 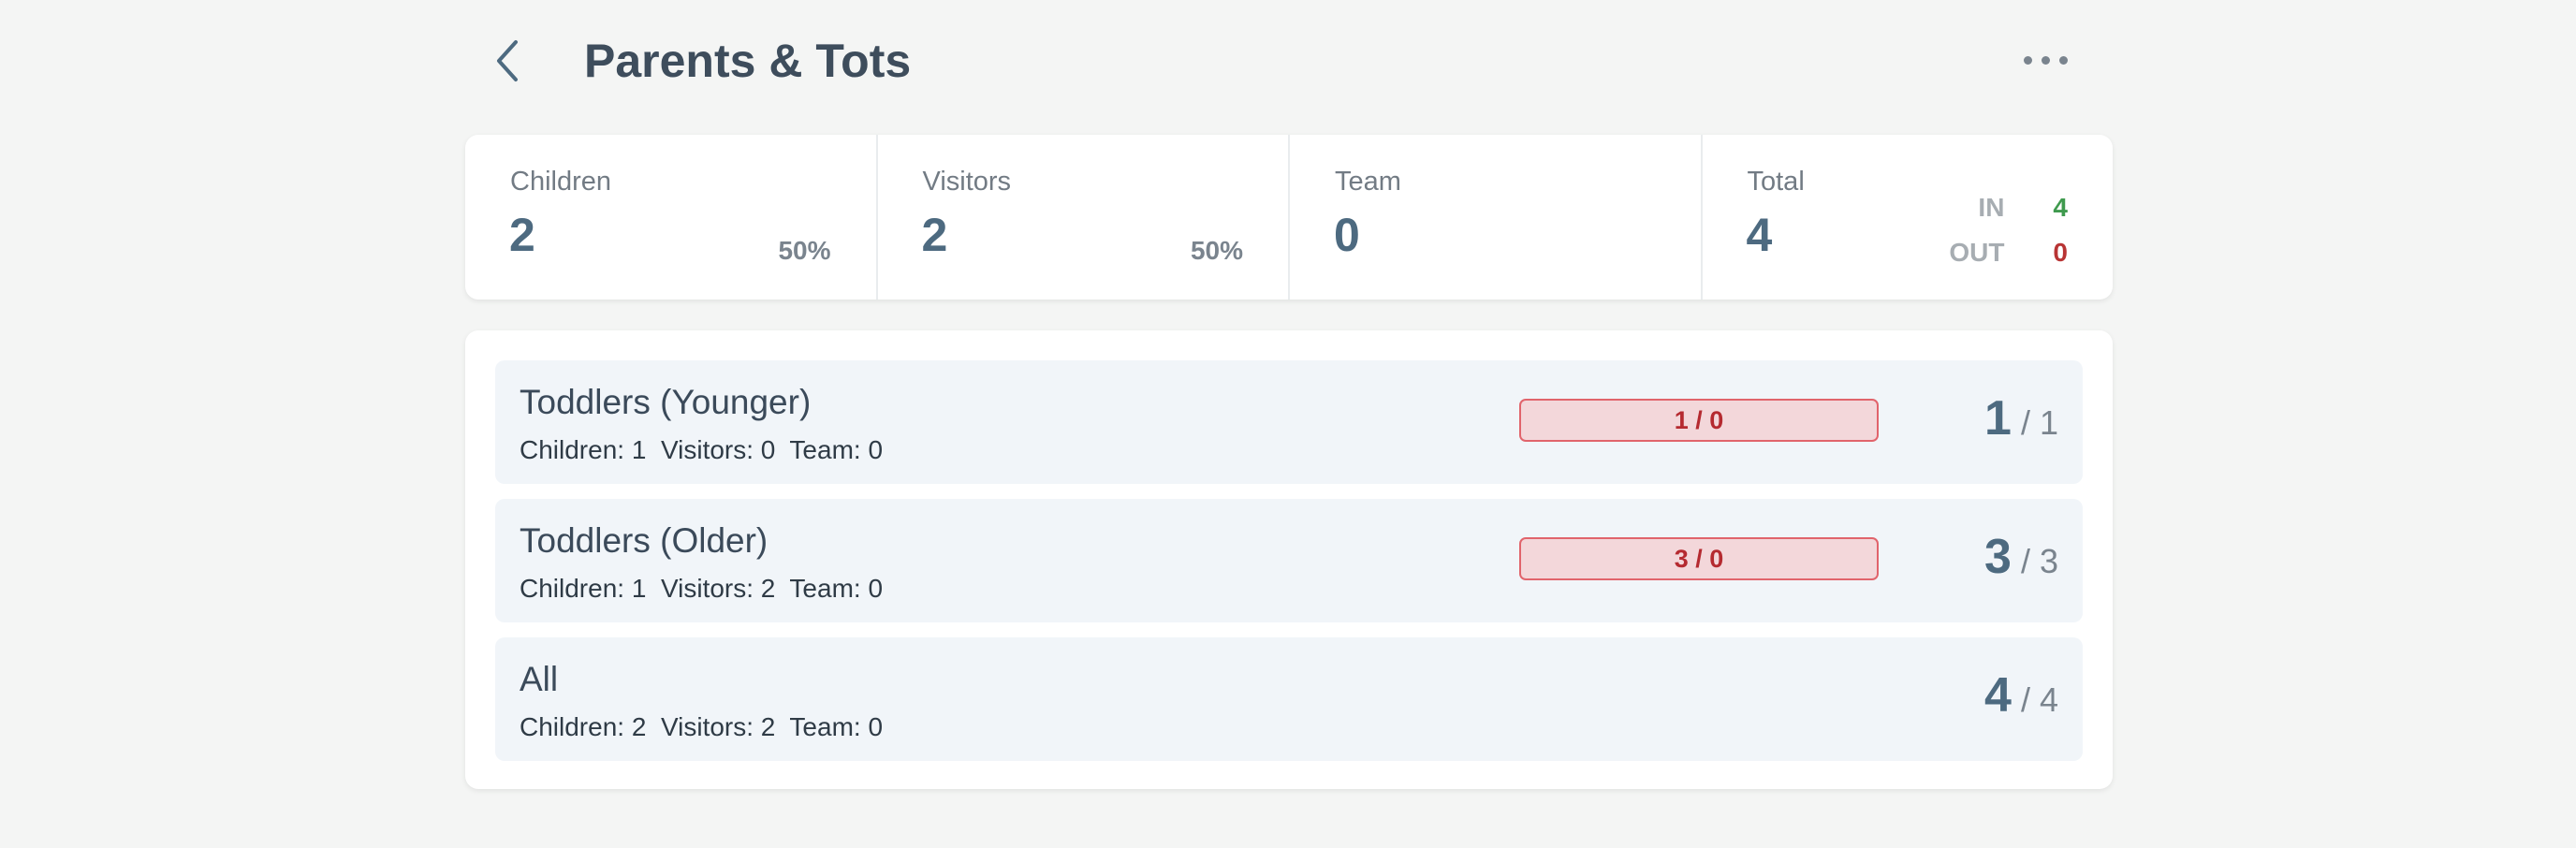 What do you see at coordinates (1084, 217) in the screenshot?
I see `stat-visitors: Visitors 2 50%` at bounding box center [1084, 217].